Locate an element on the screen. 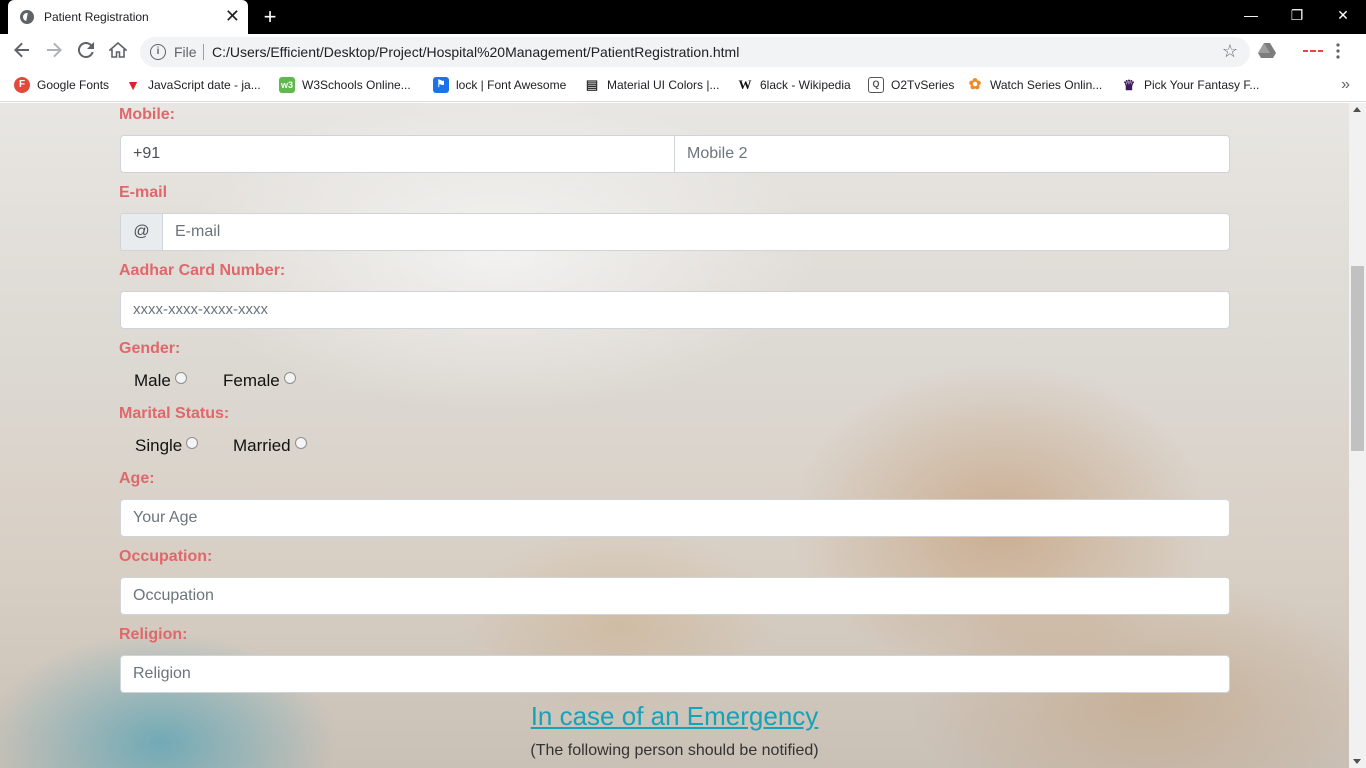  email-input-group: @ E-mail is located at coordinates (675, 232).